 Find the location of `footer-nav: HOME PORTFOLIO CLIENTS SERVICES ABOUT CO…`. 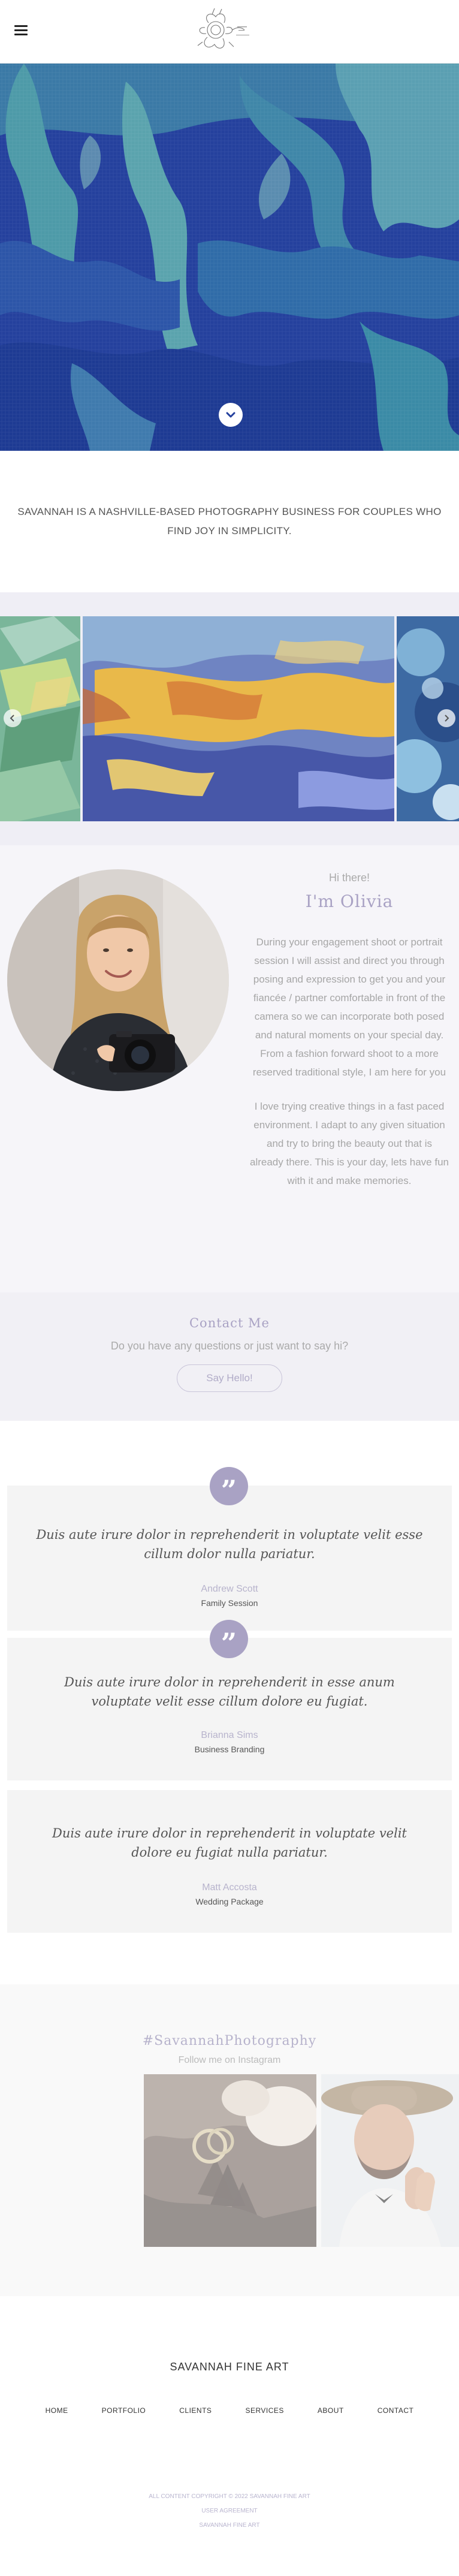

footer-nav: HOME PORTFOLIO CLIENTS SERVICES ABOUT CO… is located at coordinates (230, 2411).